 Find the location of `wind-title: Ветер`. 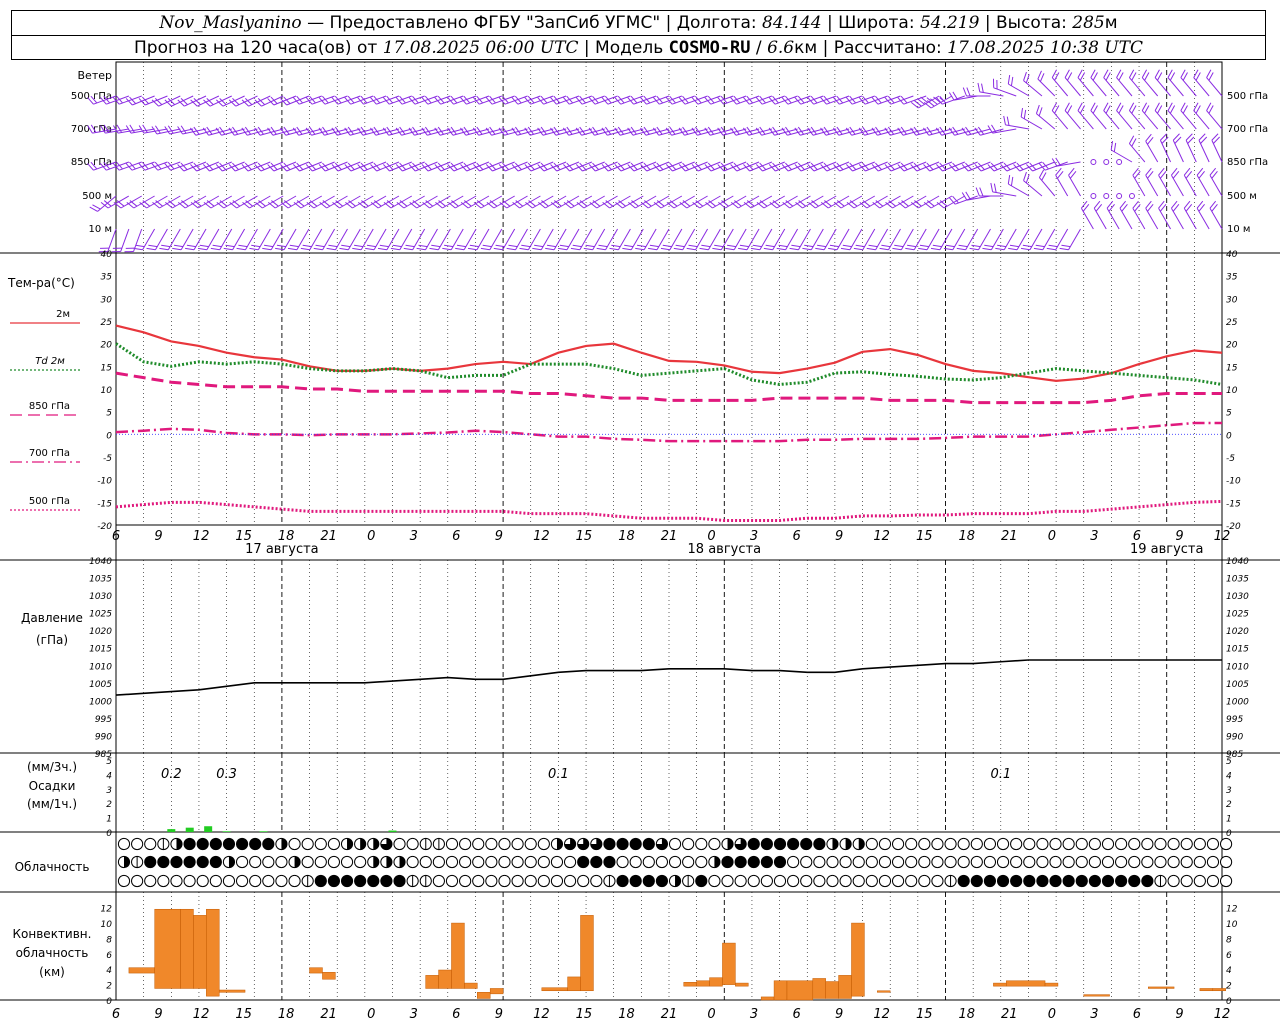

wind-title: Ветер is located at coordinates (95, 75).